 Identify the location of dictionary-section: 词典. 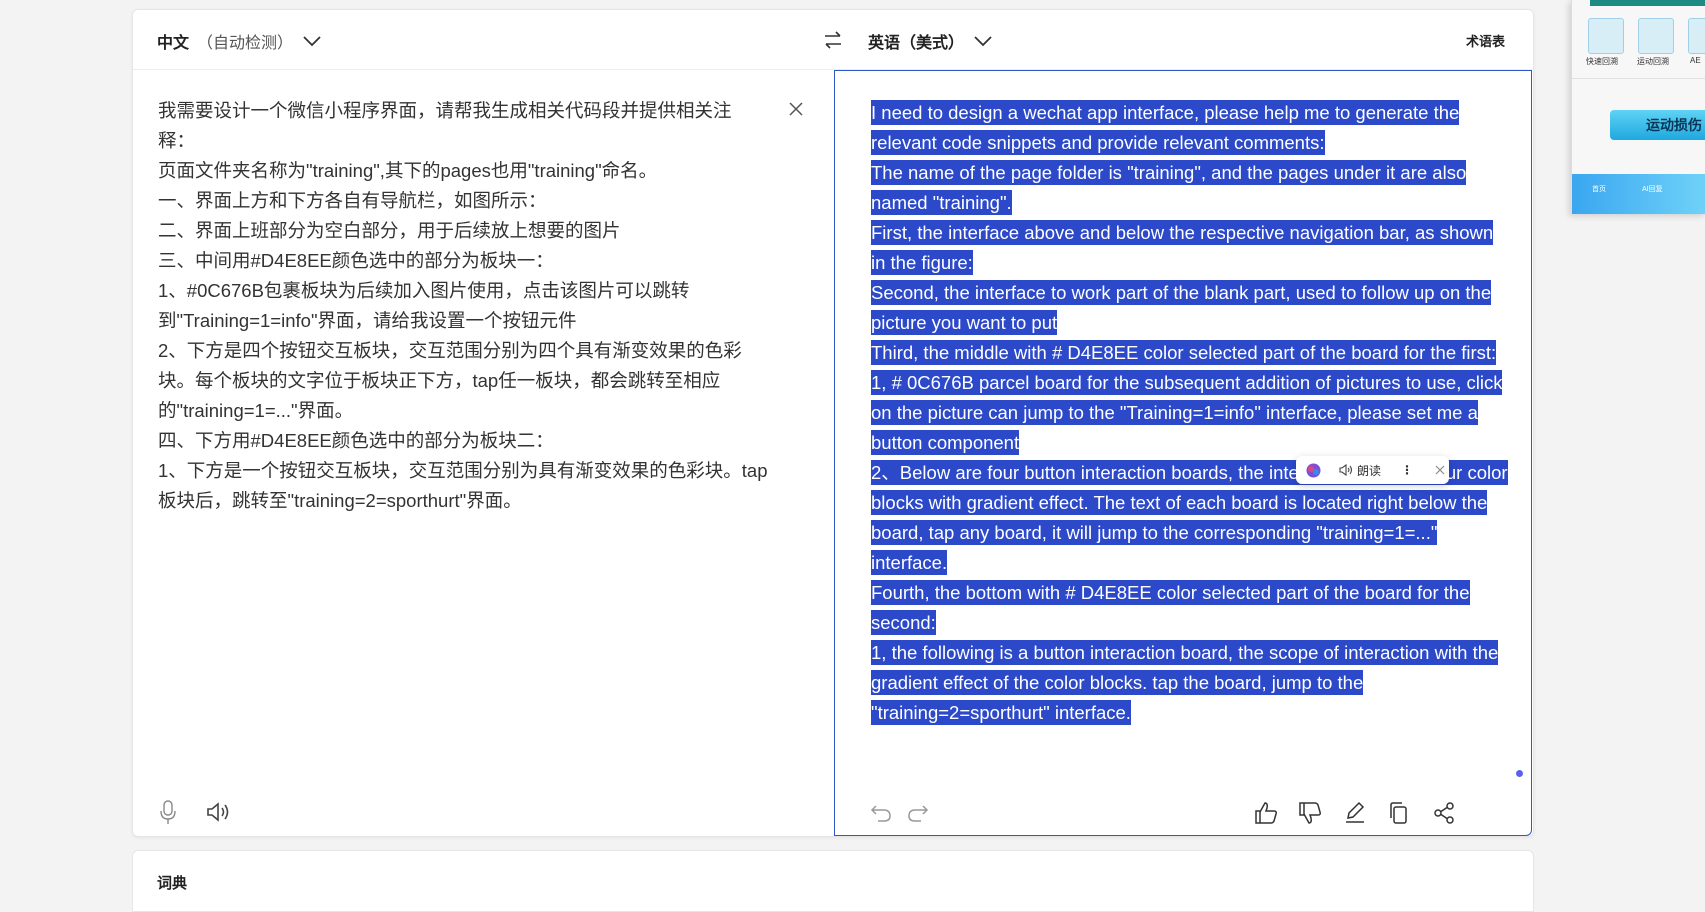
(833, 881).